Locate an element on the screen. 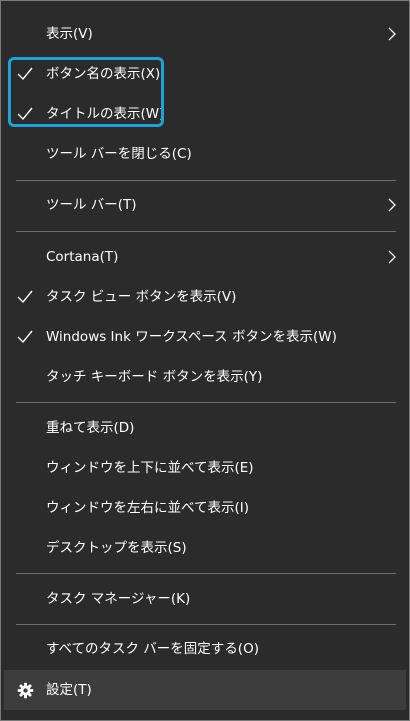  menu-item-label: ボタン名の表示(X) is located at coordinates (103, 74).